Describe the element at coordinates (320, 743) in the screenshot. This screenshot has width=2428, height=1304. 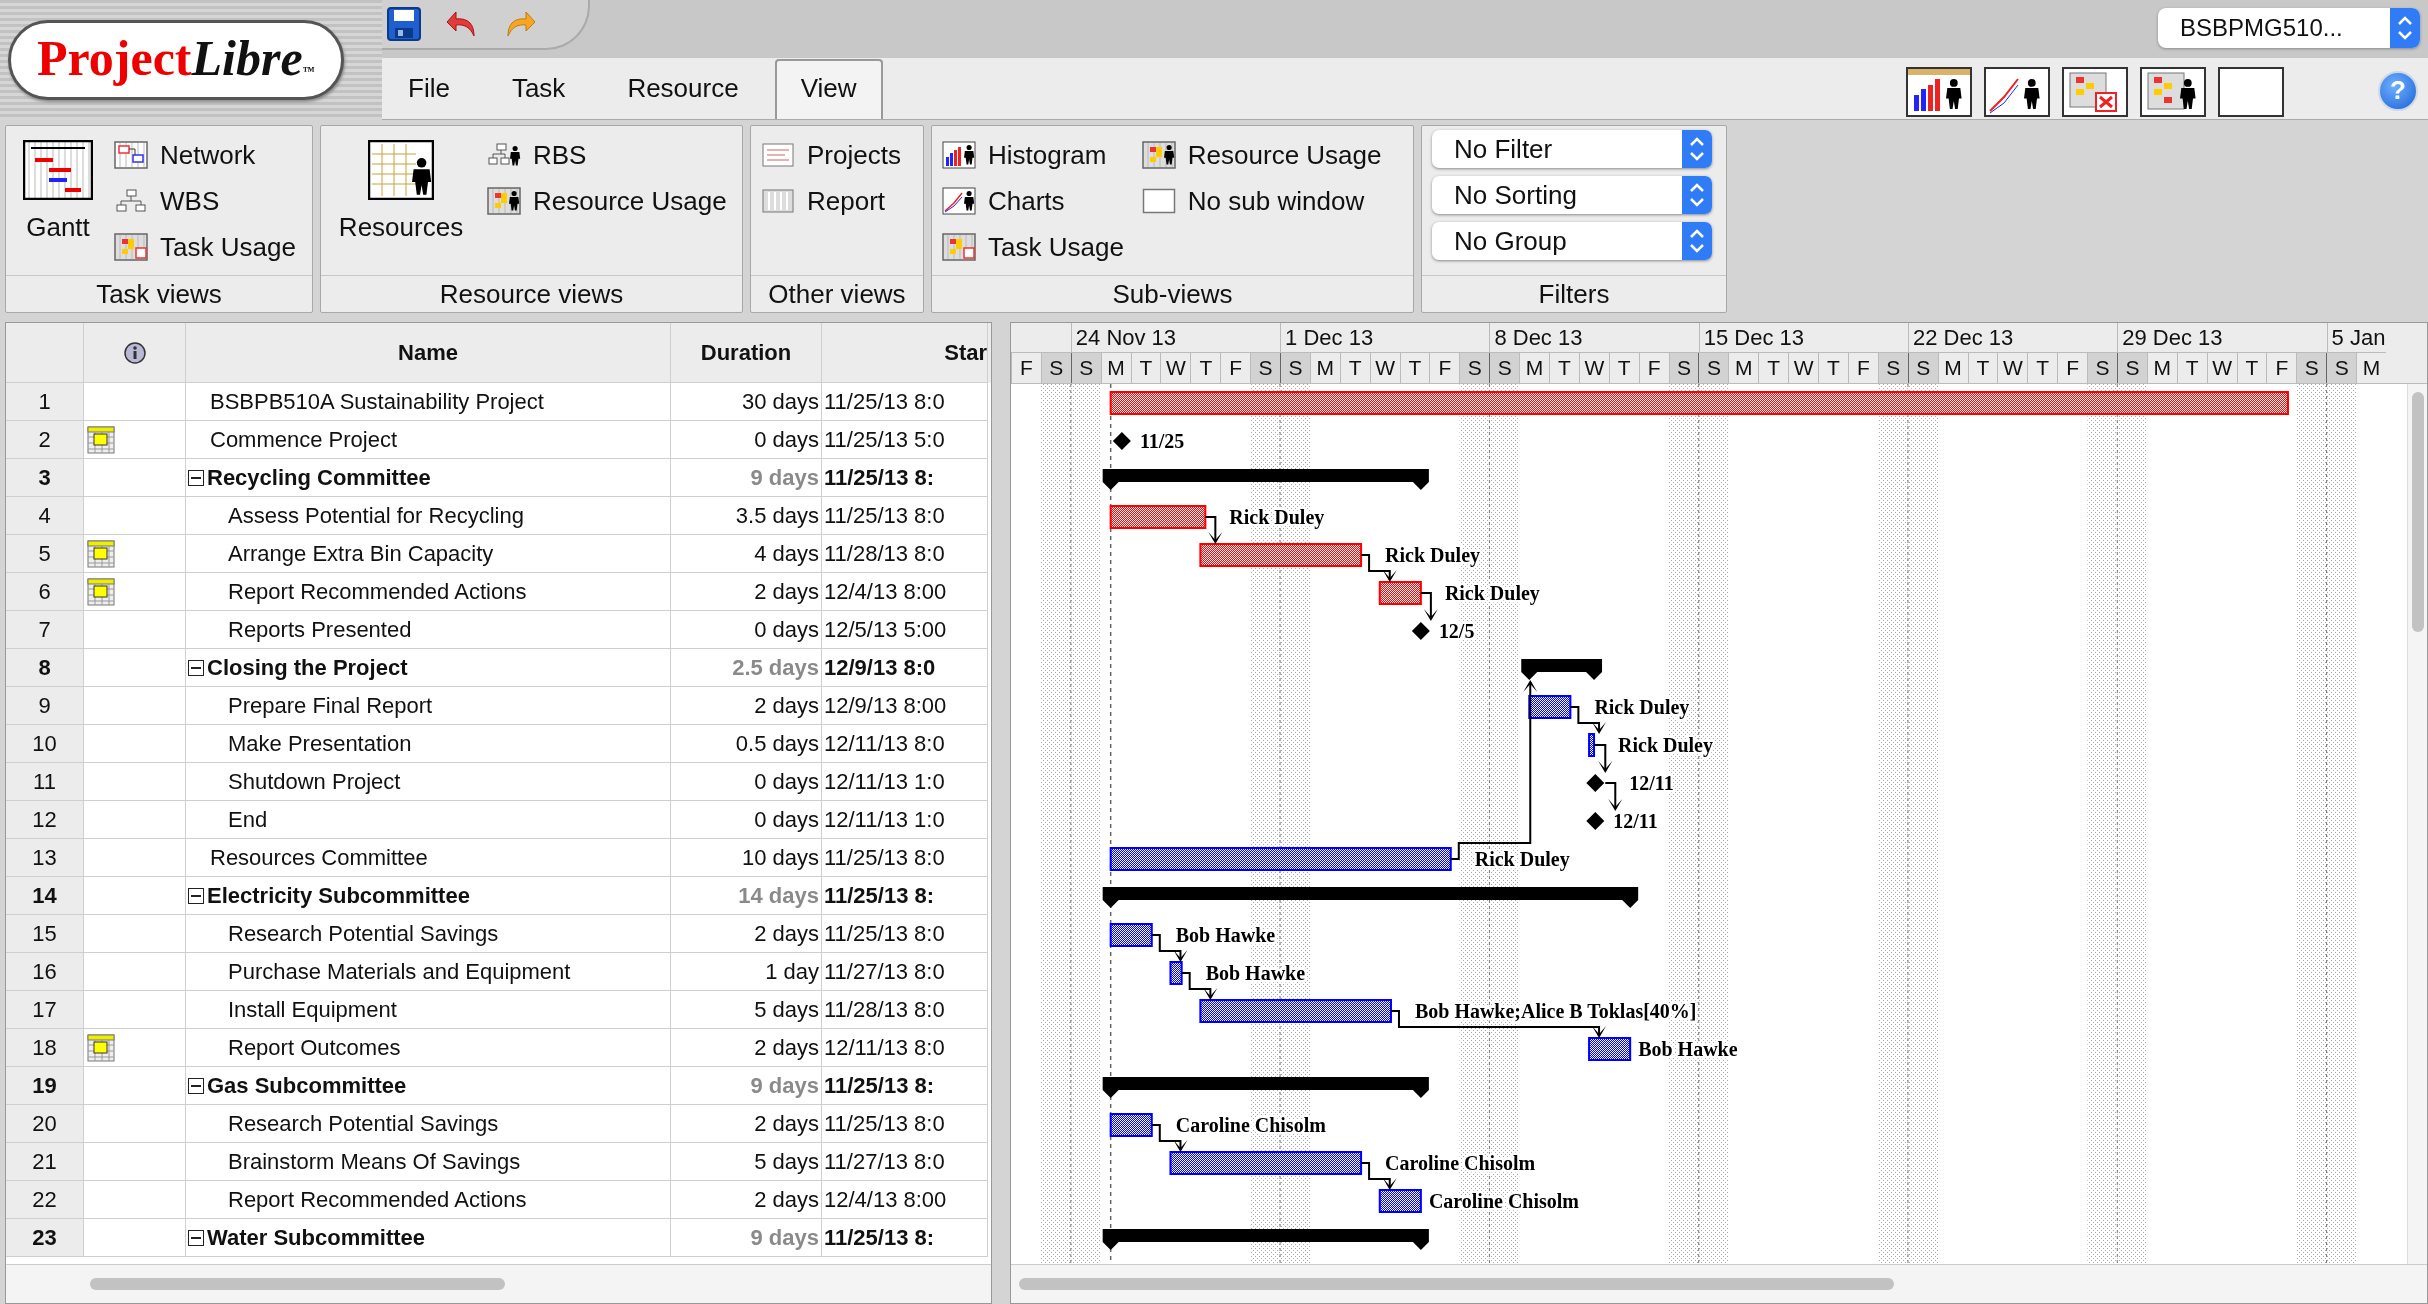
I see `task-name: Make Presentation` at that location.